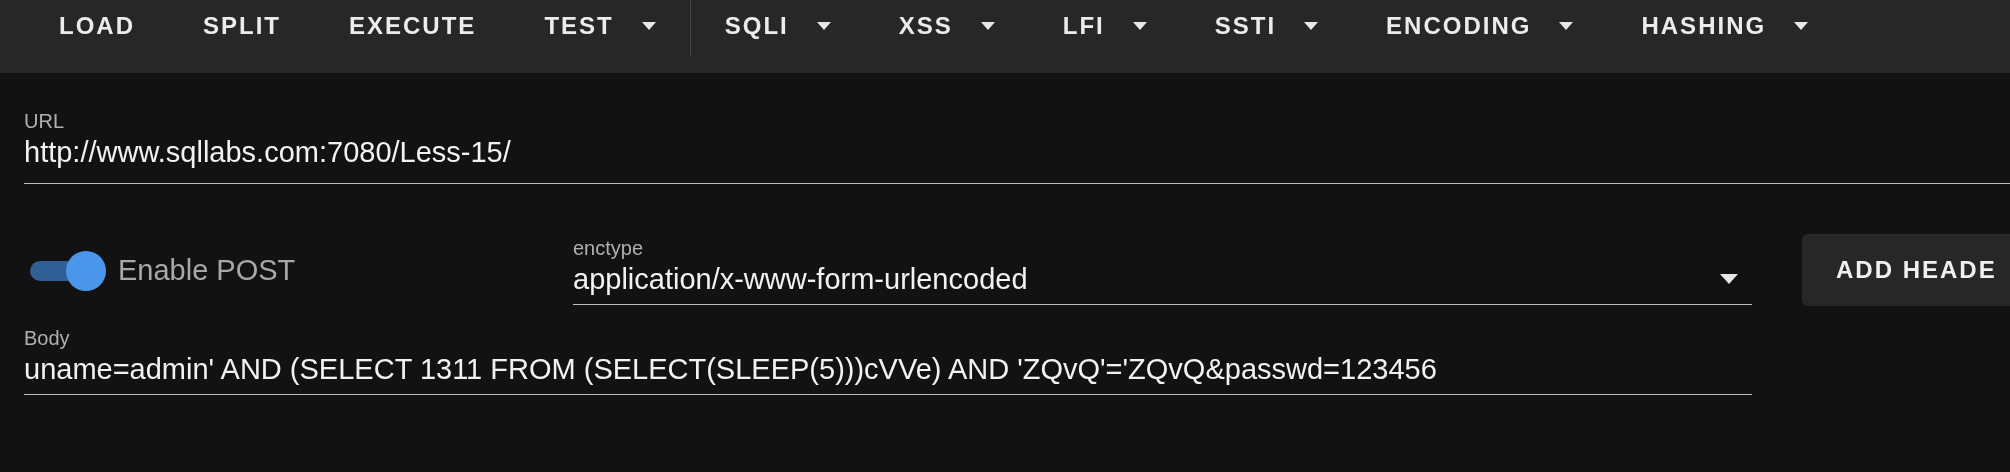 Image resolution: width=2010 pixels, height=472 pixels. What do you see at coordinates (777, 26) in the screenshot?
I see `menu-button: SQLI` at bounding box center [777, 26].